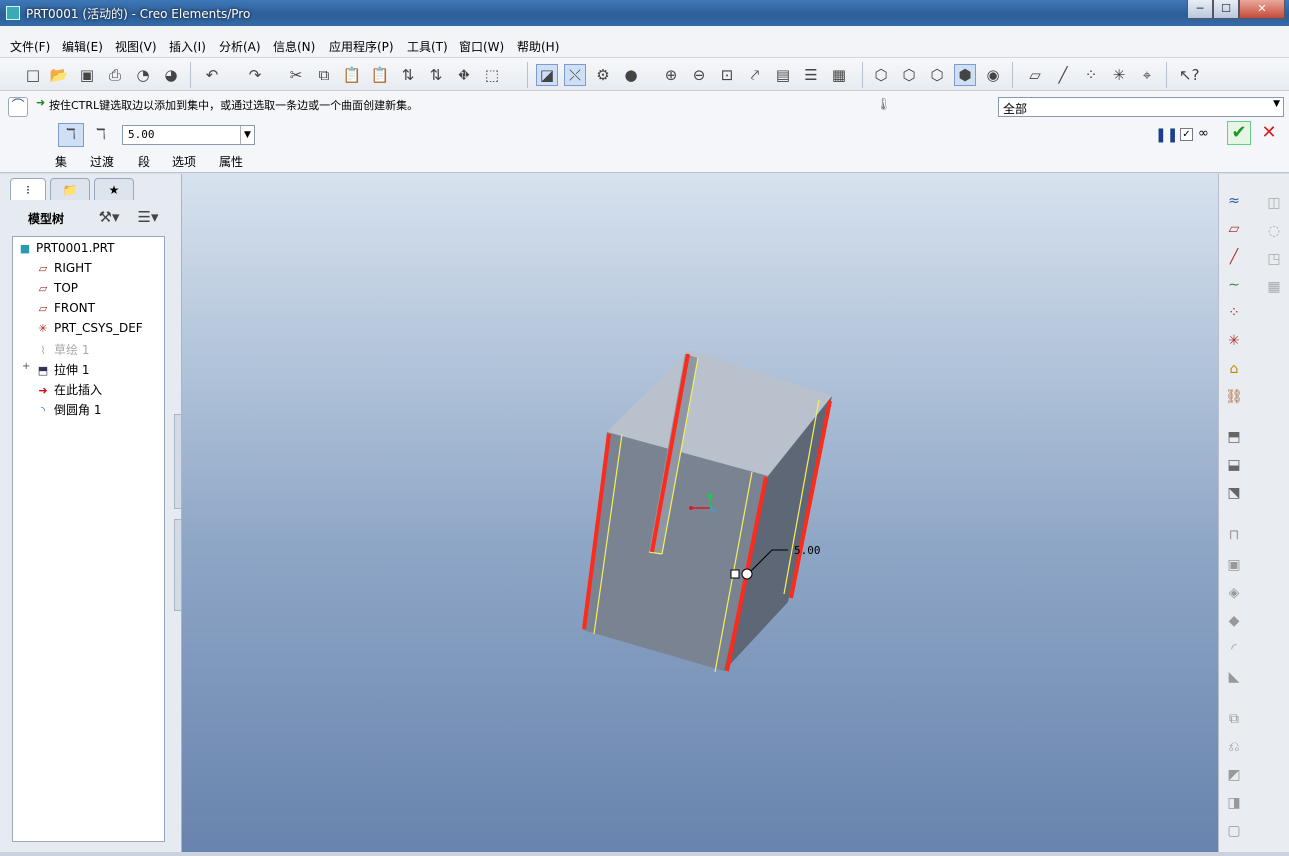 The width and height of the screenshot is (1289, 856). Describe the element at coordinates (1234, 593) in the screenshot. I see `rib-tool-icon: ◈` at that location.